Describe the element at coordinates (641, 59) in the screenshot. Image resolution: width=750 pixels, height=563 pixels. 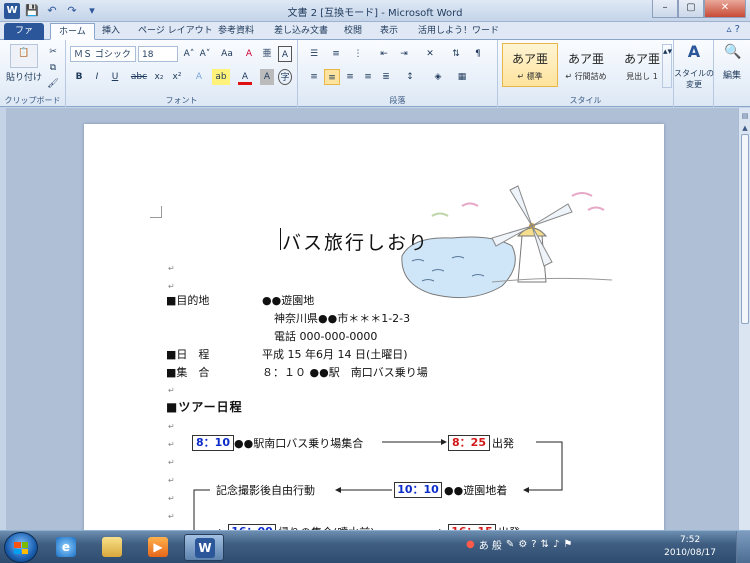
I see `style-sample: あア亜` at that location.